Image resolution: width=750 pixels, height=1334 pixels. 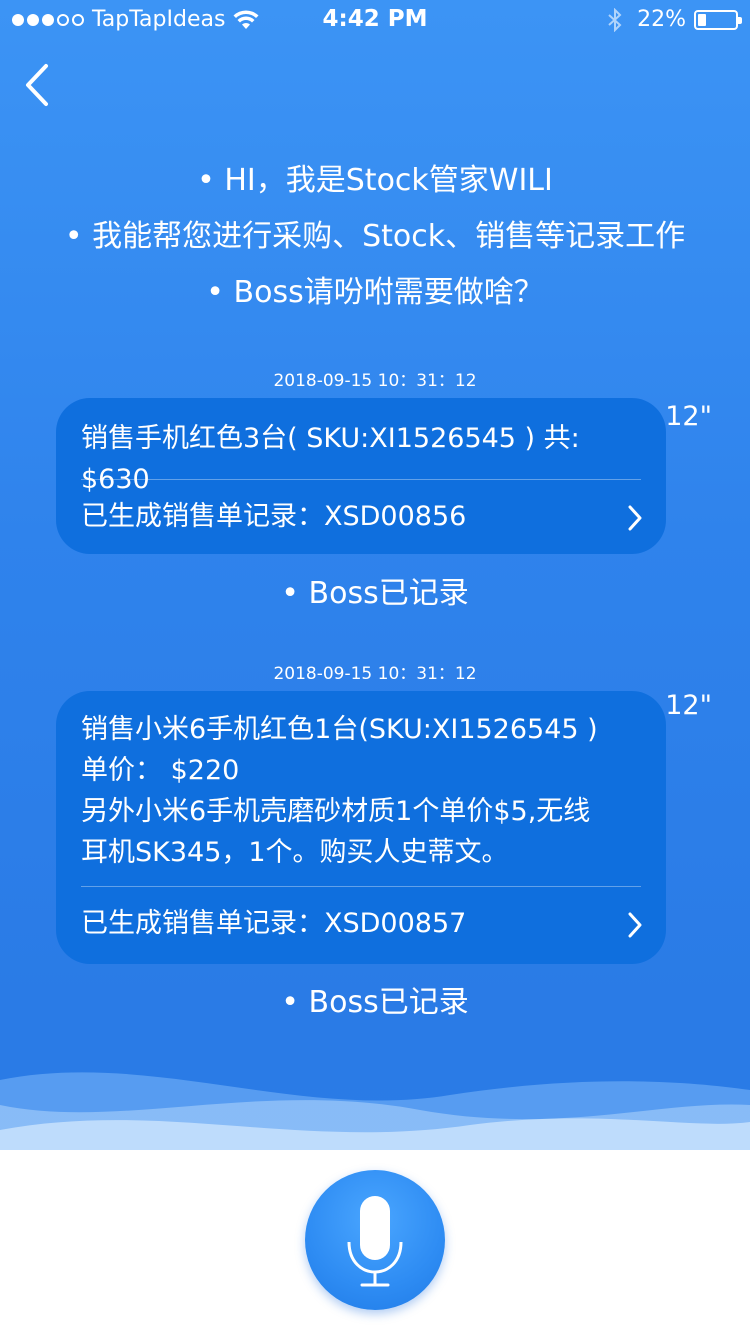 I want to click on message-text: 耳机SK345，1个。购买人史蒂文。, so click(x=295, y=852).